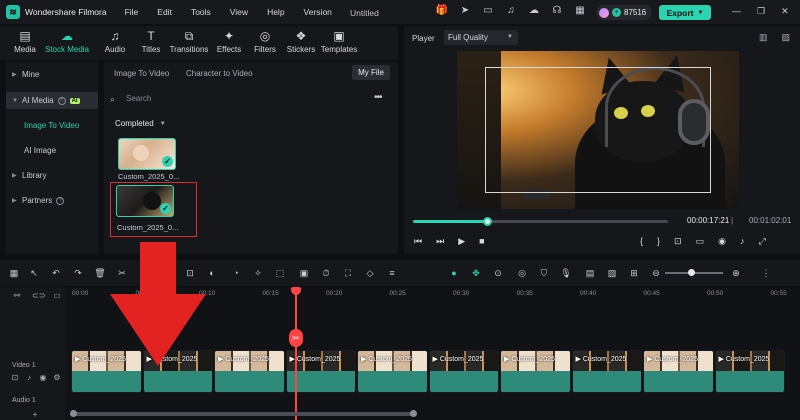  I want to click on sidebar-item-ai-media: ▼ AI Media ? AI, so click(52, 100).